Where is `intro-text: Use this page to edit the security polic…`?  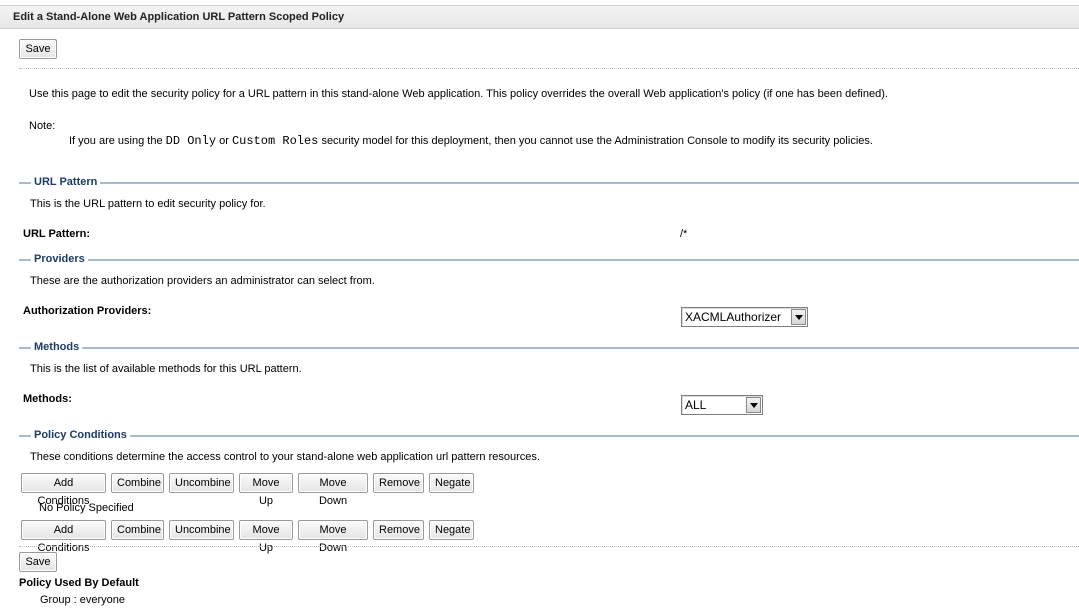 intro-text: Use this page to edit the security polic… is located at coordinates (458, 94).